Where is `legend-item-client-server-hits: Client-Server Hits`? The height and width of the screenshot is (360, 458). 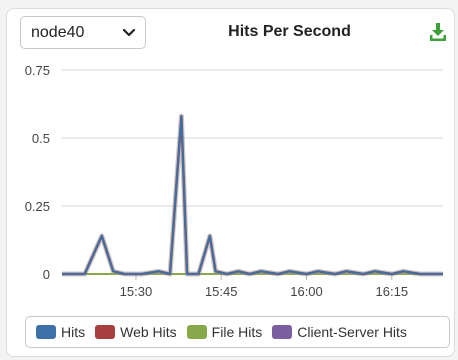 legend-item-client-server-hits: Client-Server Hits is located at coordinates (339, 332).